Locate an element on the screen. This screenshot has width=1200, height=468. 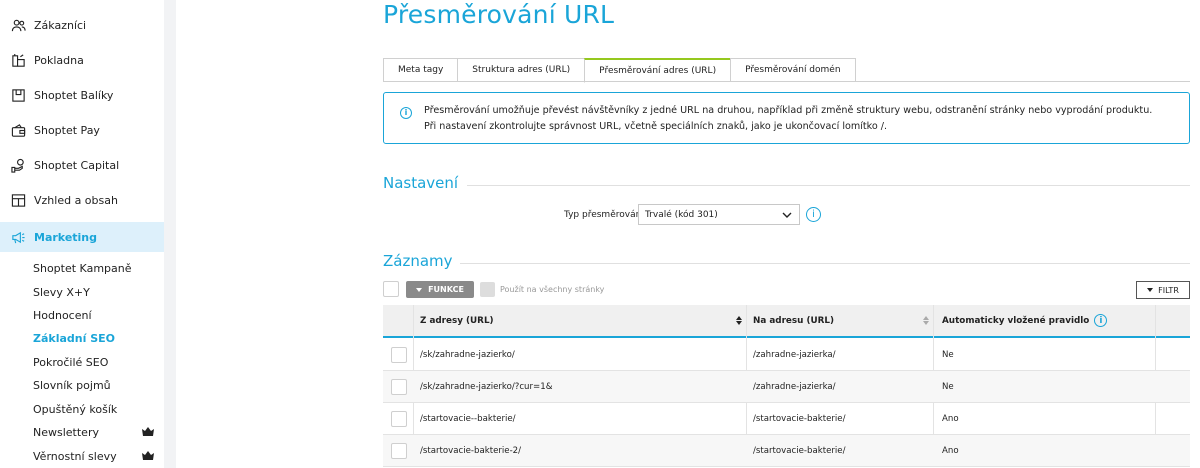
sidebar-subitem-loyalty-discounts: Věrnostní slevy is located at coordinates (98, 456).